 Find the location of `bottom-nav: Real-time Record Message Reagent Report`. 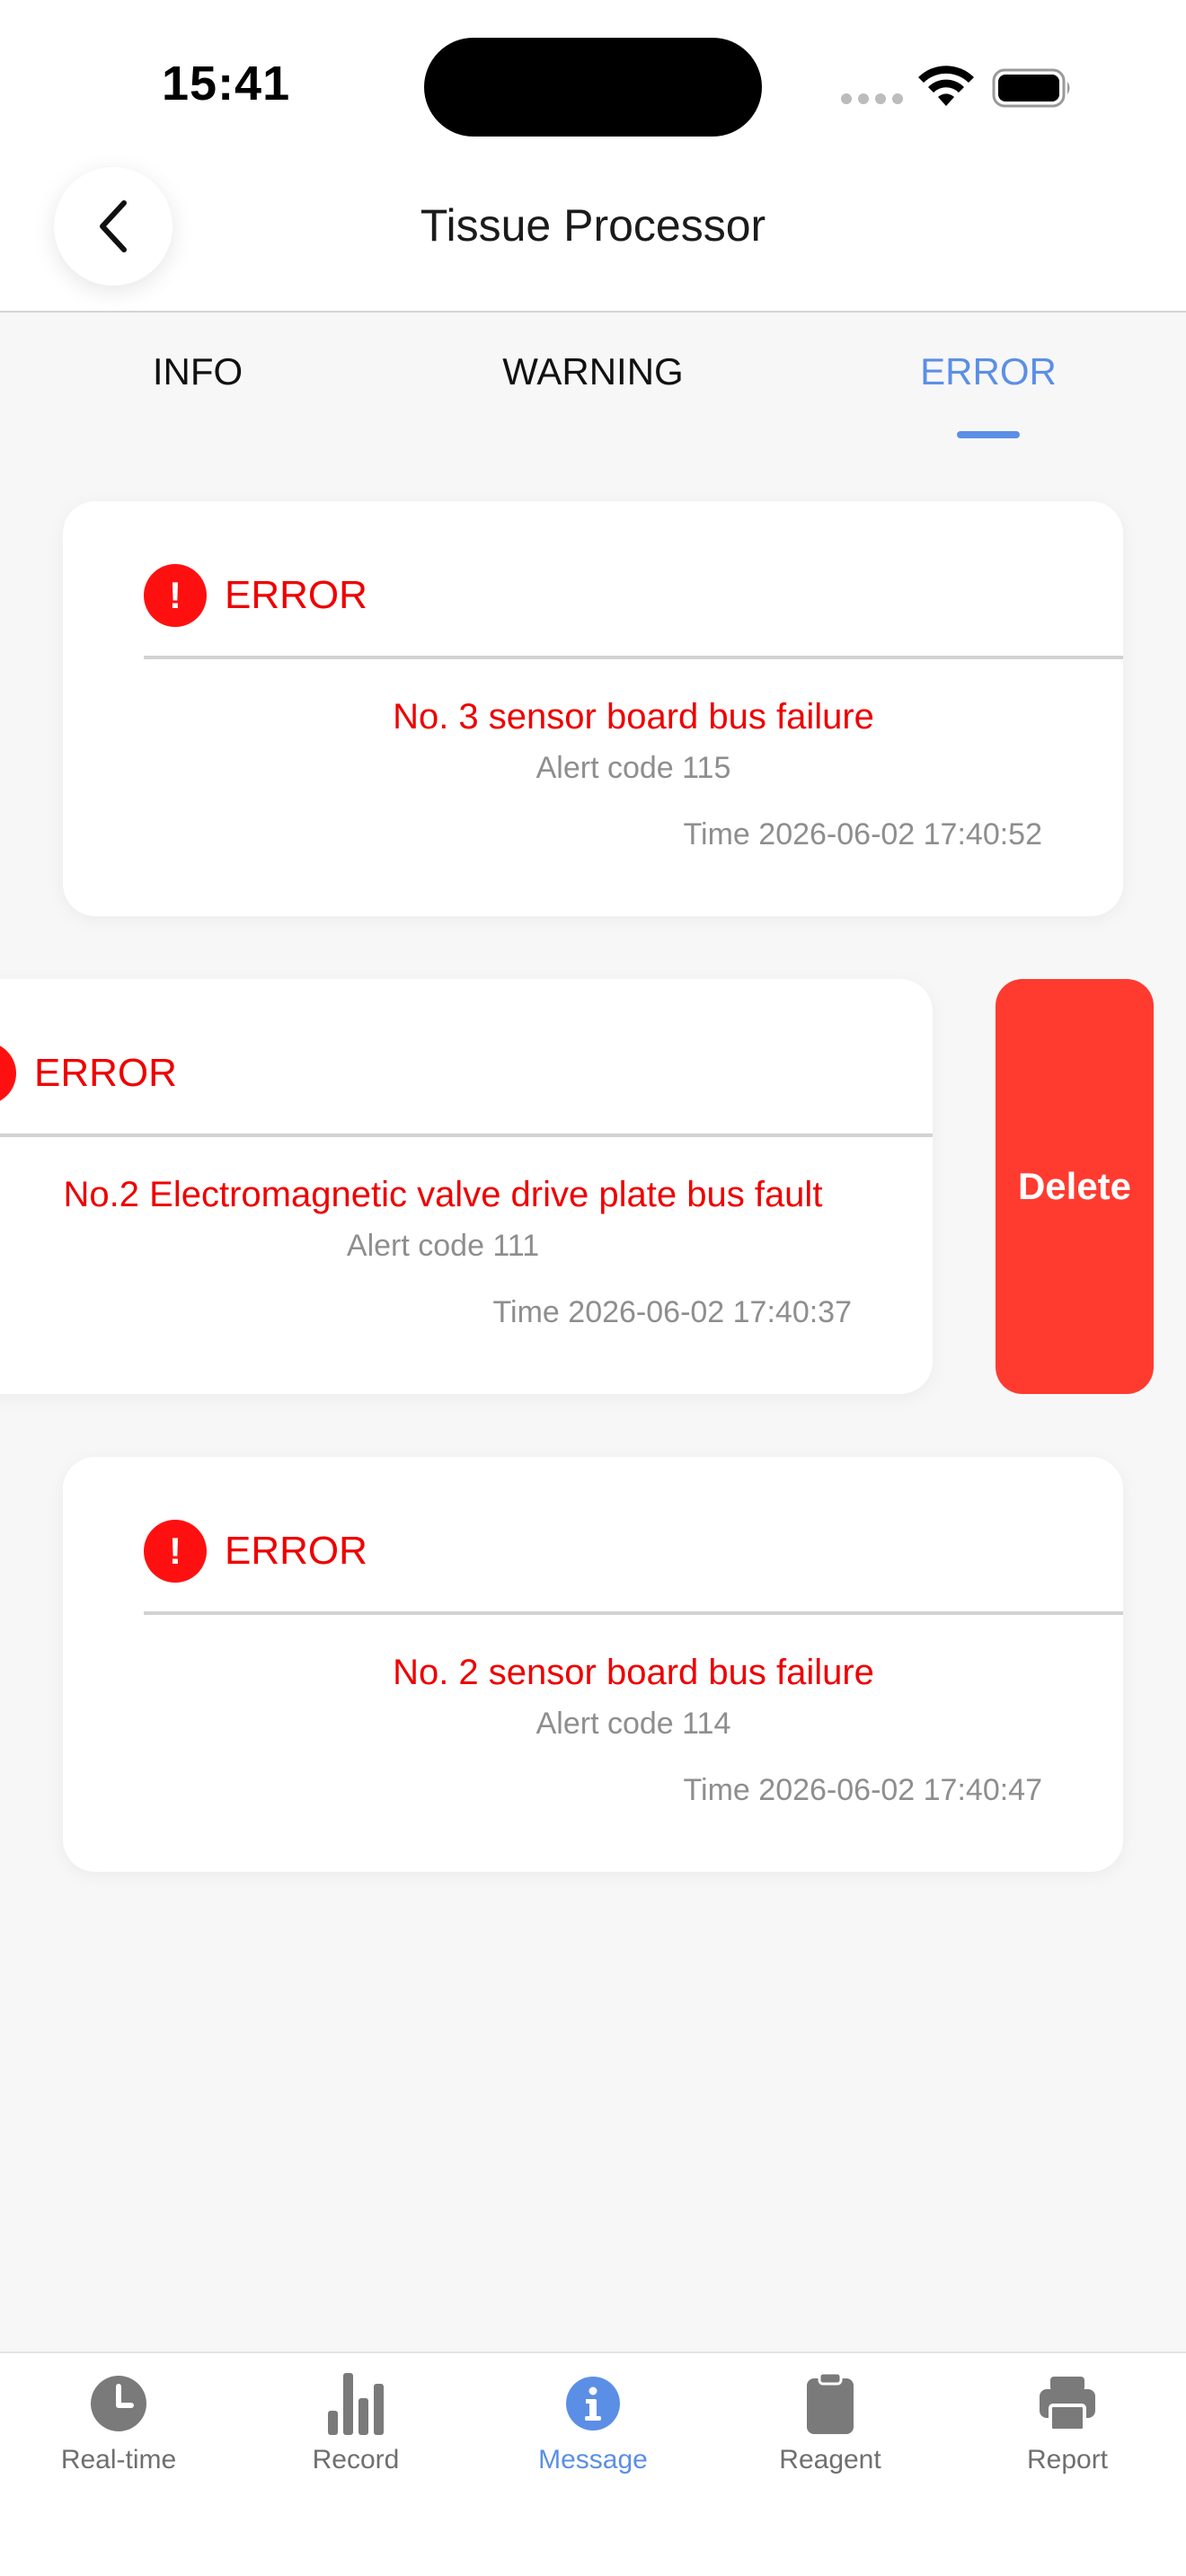

bottom-nav: Real-time Record Message Reagent Report is located at coordinates (593, 2463).